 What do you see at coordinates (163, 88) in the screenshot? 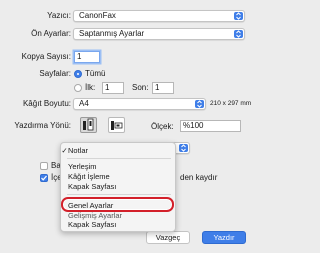
I see `pages-to-field: 1` at bounding box center [163, 88].